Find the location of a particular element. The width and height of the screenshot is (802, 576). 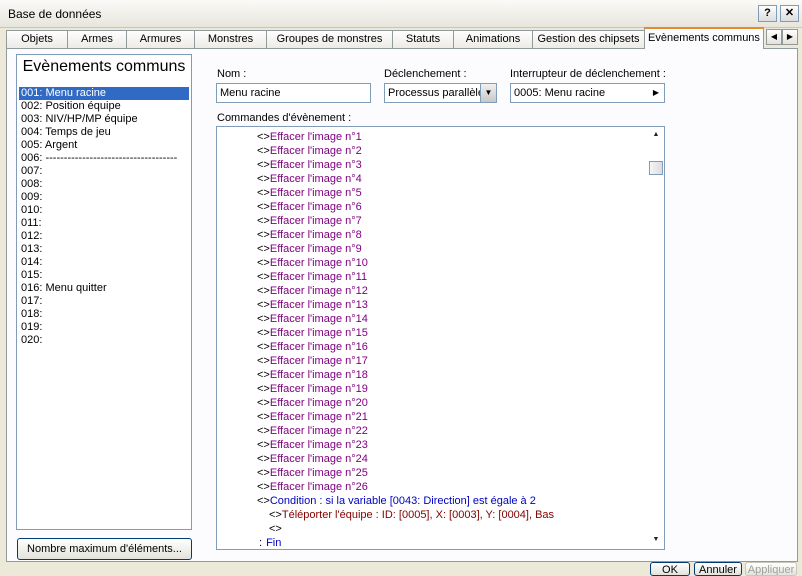

tab-objets: Objets is located at coordinates (37, 39).